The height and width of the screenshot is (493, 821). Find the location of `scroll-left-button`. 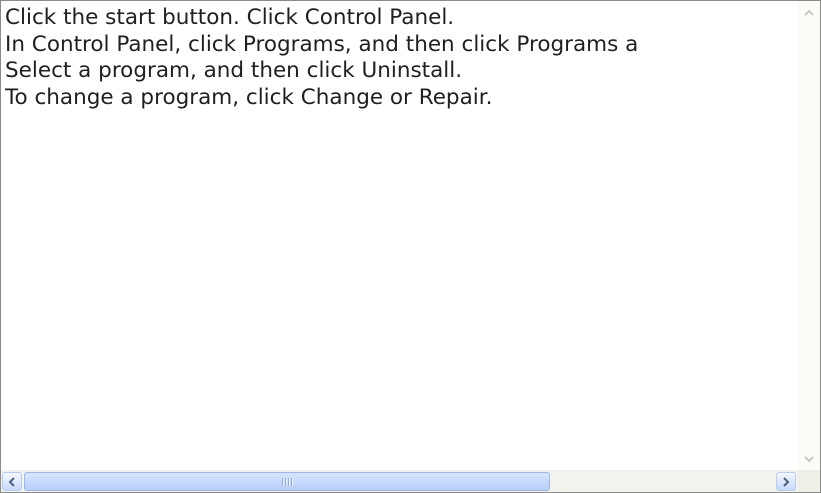

scroll-left-button is located at coordinates (12, 481).